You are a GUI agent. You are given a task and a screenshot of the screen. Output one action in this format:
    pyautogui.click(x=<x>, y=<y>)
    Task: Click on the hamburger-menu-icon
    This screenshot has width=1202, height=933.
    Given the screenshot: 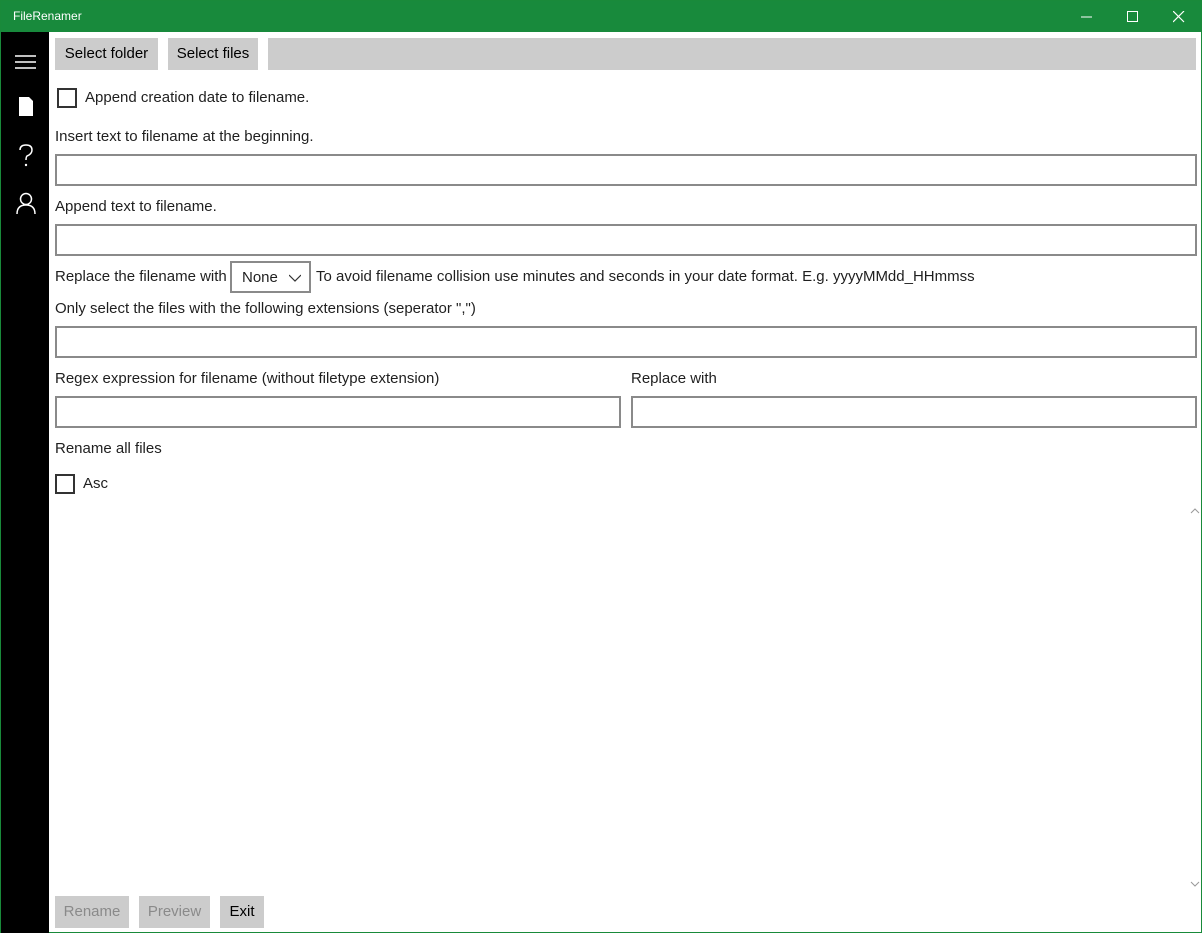 What is the action you would take?
    pyautogui.click(x=25, y=62)
    